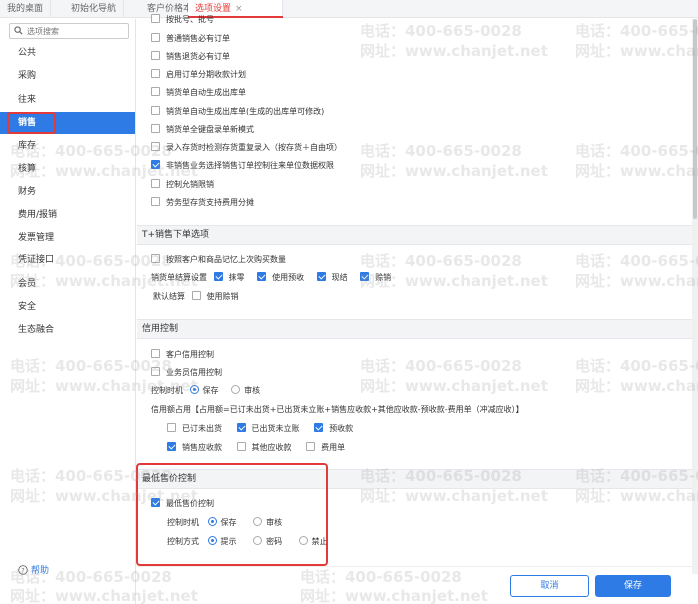 The height and width of the screenshot is (604, 698). What do you see at coordinates (67, 215) in the screenshot?
I see `sidebar-item-expense: 费用/报销` at bounding box center [67, 215].